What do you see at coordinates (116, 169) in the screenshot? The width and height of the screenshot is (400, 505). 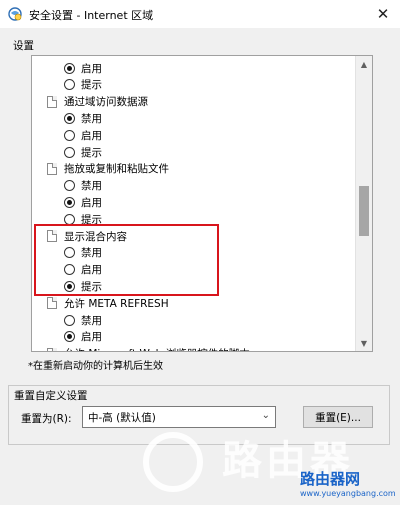 I see `setting-label: 拖放或复制和粘贴文件` at bounding box center [116, 169].